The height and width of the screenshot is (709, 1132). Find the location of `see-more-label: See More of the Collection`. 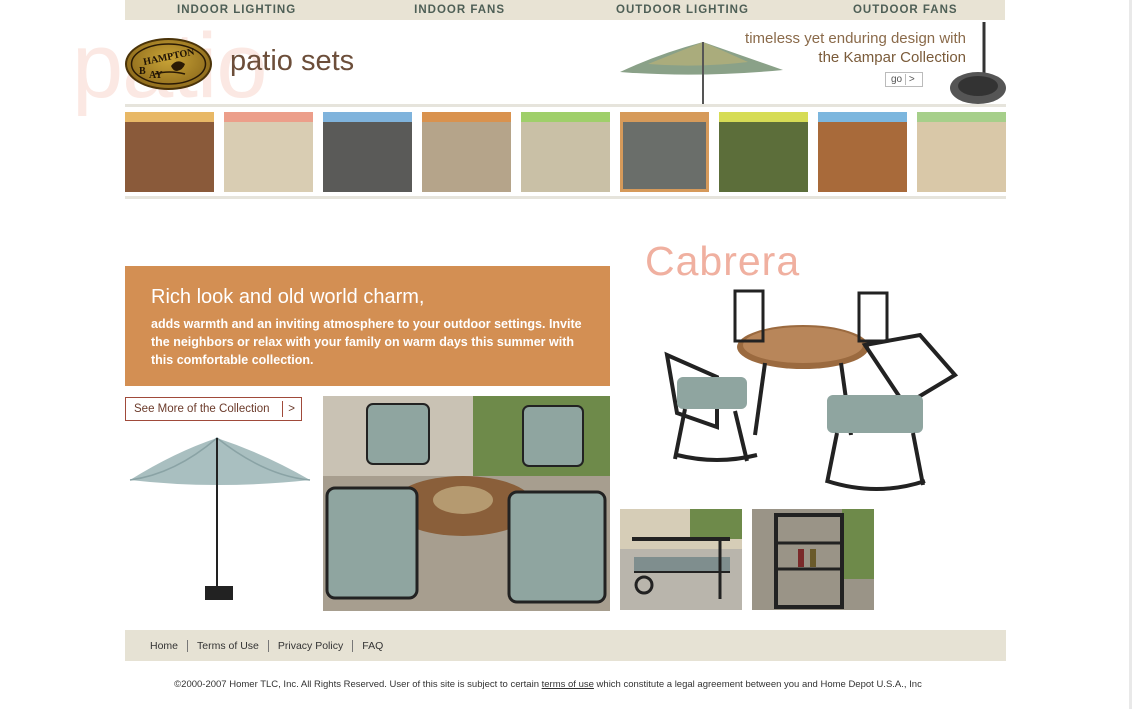

see-more-label: See More of the Collection is located at coordinates (202, 409).